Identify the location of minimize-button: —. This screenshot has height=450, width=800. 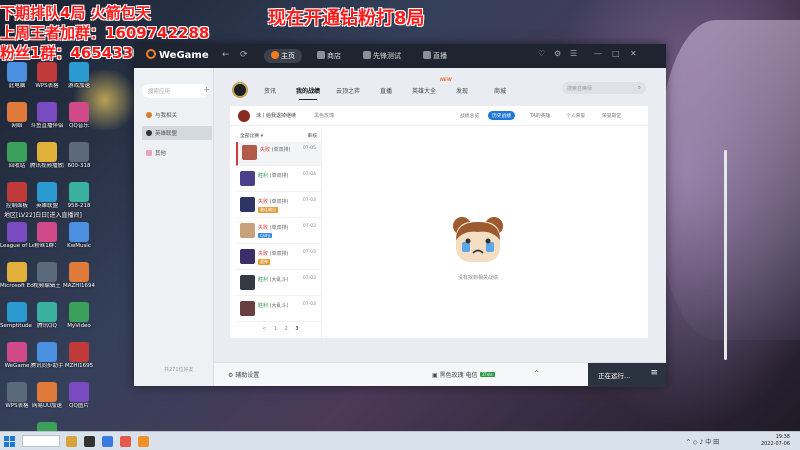
(598, 53).